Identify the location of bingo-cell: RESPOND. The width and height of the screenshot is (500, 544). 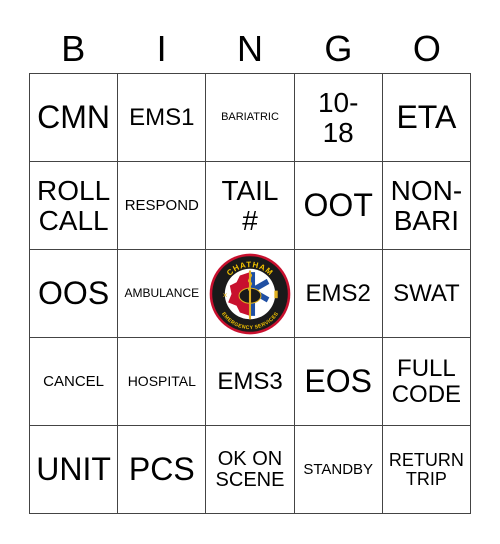
(162, 206).